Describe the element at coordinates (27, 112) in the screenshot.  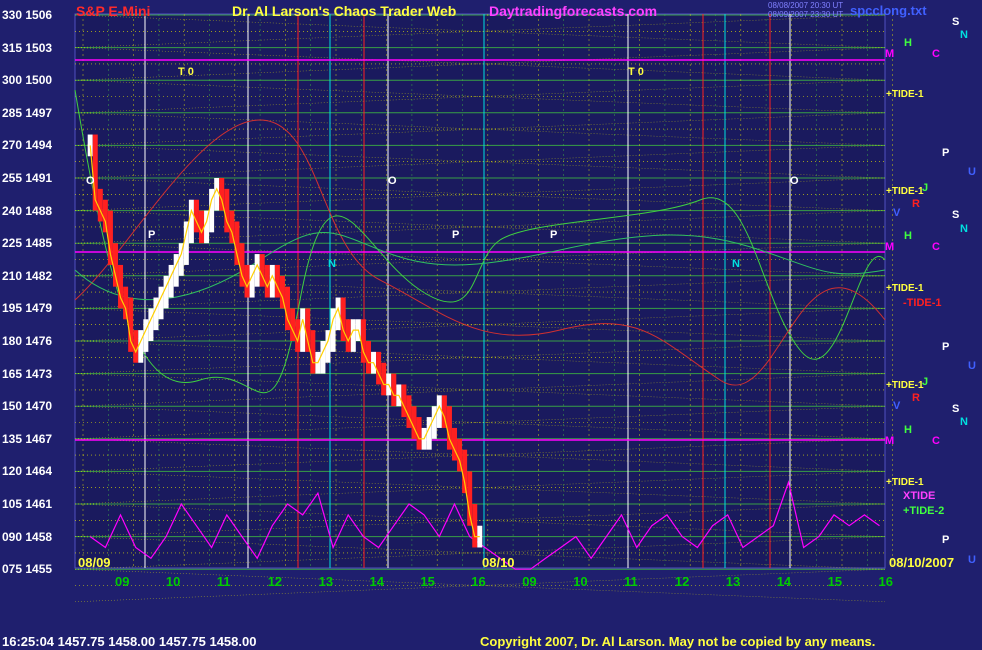
I see `y-tick-label: 285 1497` at that location.